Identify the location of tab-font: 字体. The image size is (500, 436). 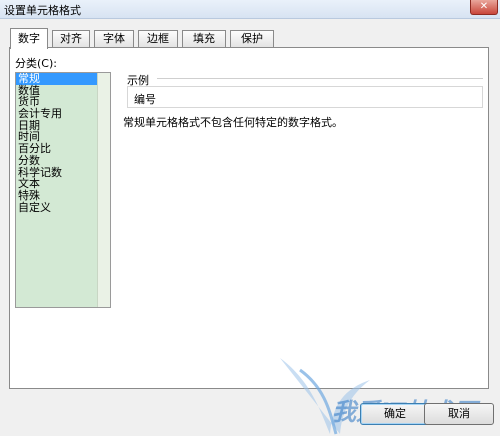
(114, 38).